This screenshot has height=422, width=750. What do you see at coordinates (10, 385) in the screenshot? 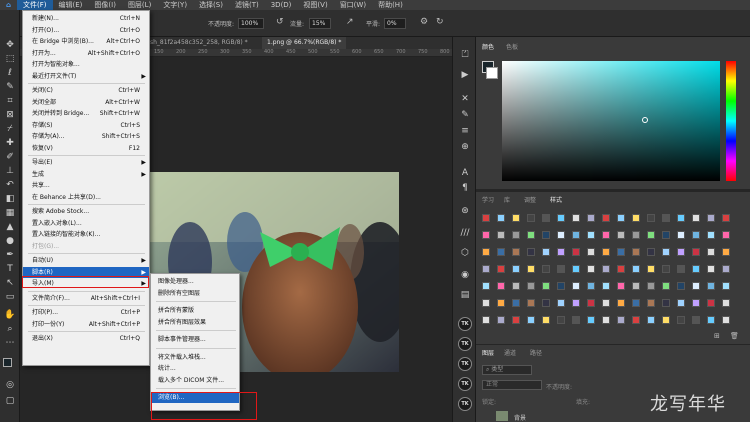
I see `quick-mask-icon: ◎` at bounding box center [10, 385].